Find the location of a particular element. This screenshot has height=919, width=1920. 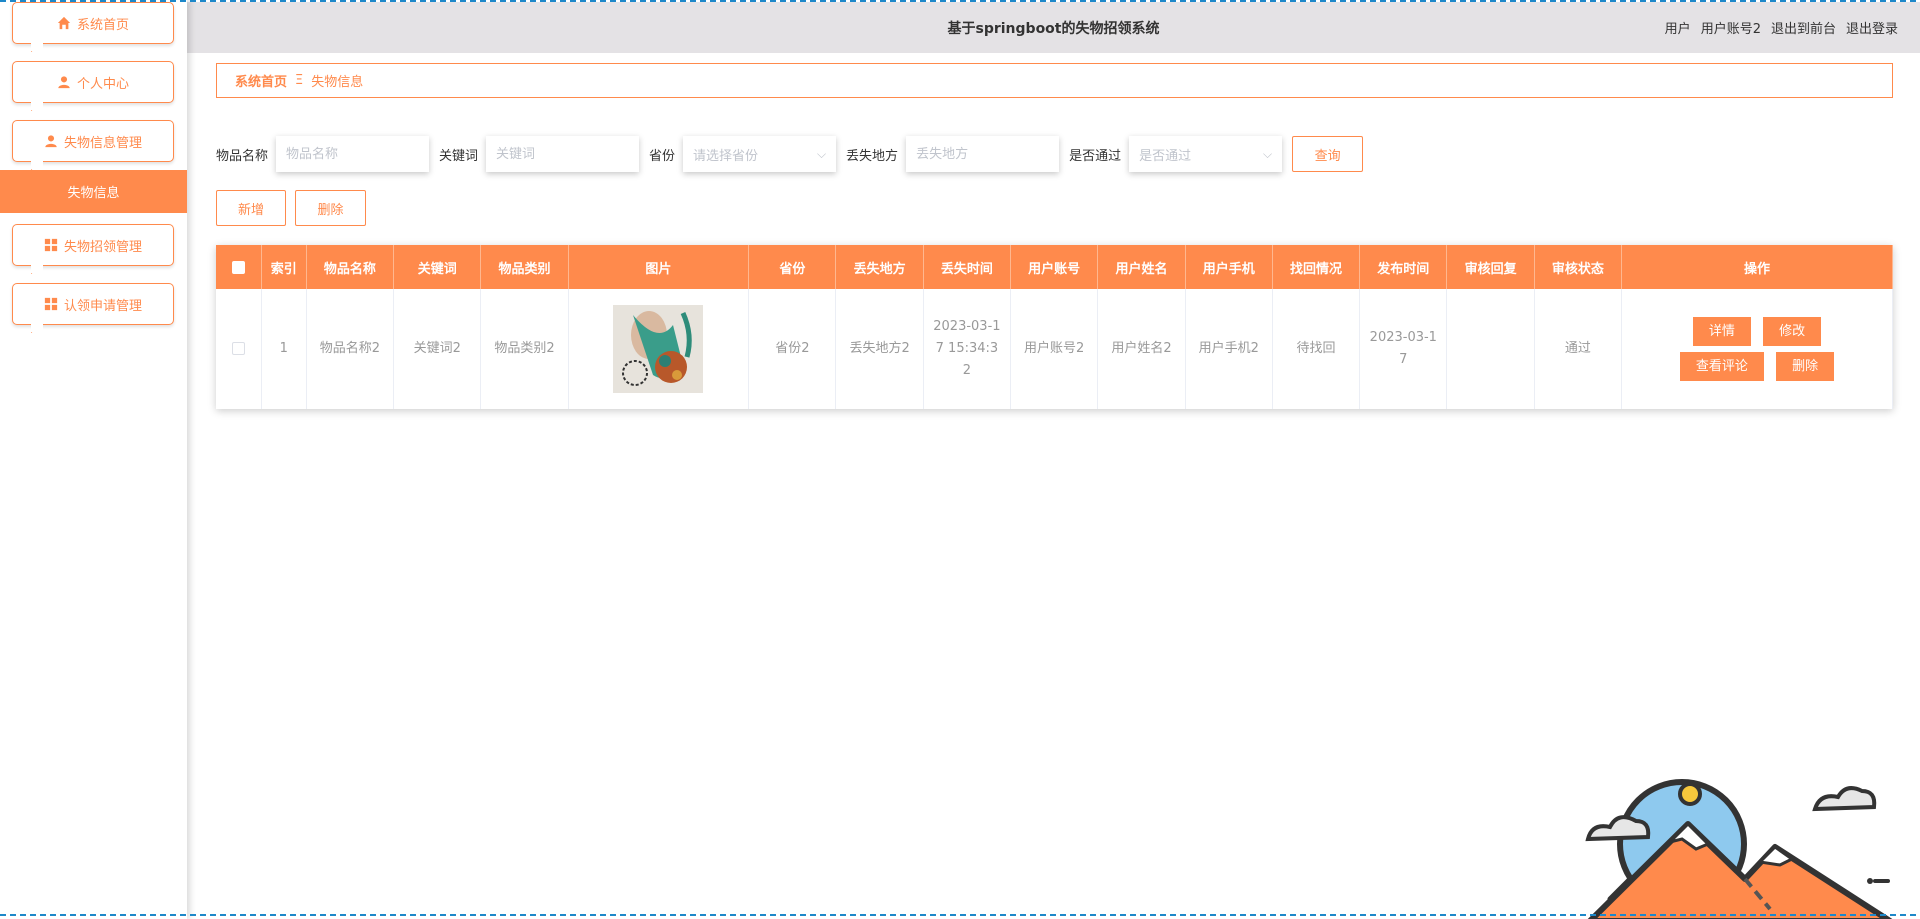

sidebar-item-personal-center: 个人中心 is located at coordinates (93, 86).